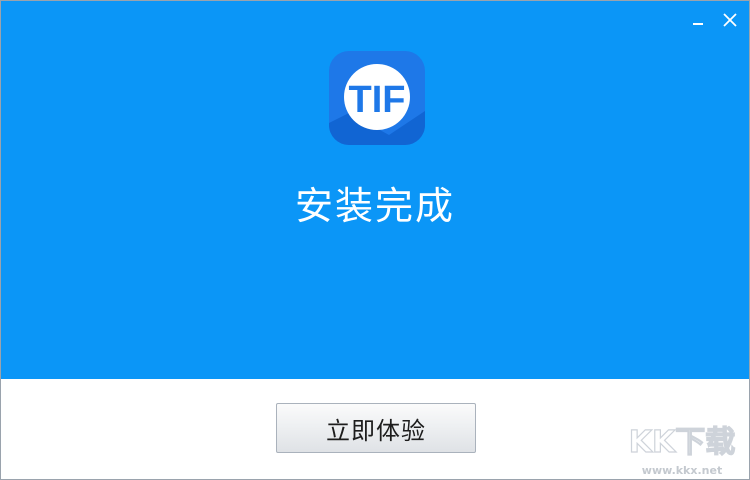  Describe the element at coordinates (376, 428) in the screenshot. I see `start-now-button: 立即体验` at that location.